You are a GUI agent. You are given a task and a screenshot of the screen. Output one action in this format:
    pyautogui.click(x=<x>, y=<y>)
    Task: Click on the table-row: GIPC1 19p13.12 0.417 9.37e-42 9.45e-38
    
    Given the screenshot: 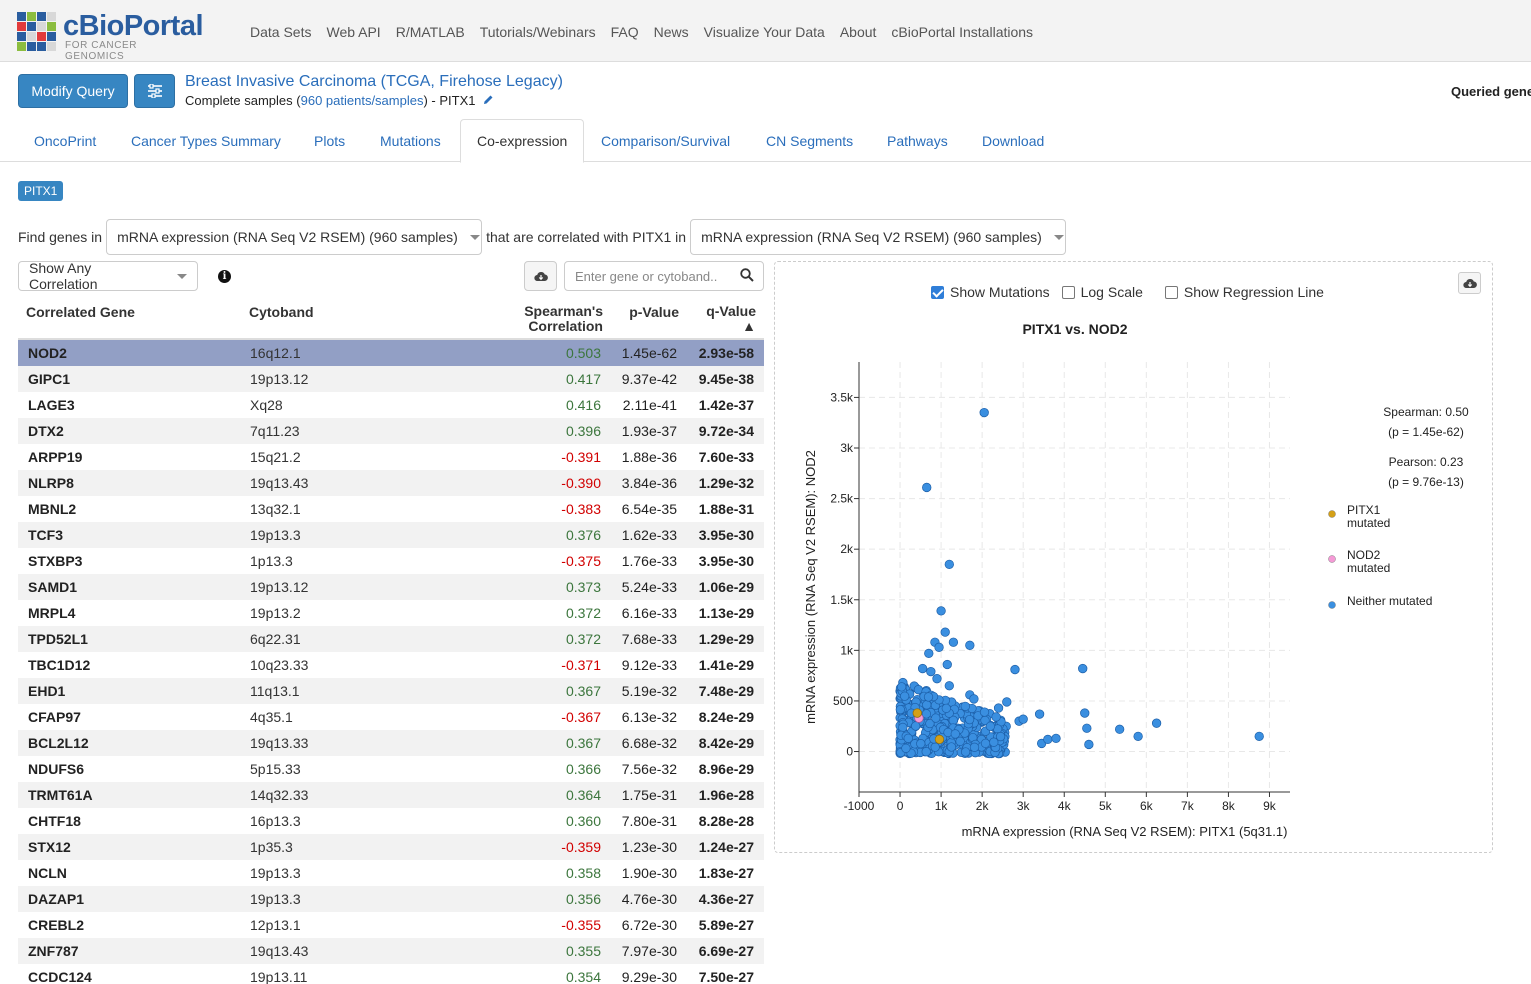 What is the action you would take?
    pyautogui.click(x=391, y=379)
    